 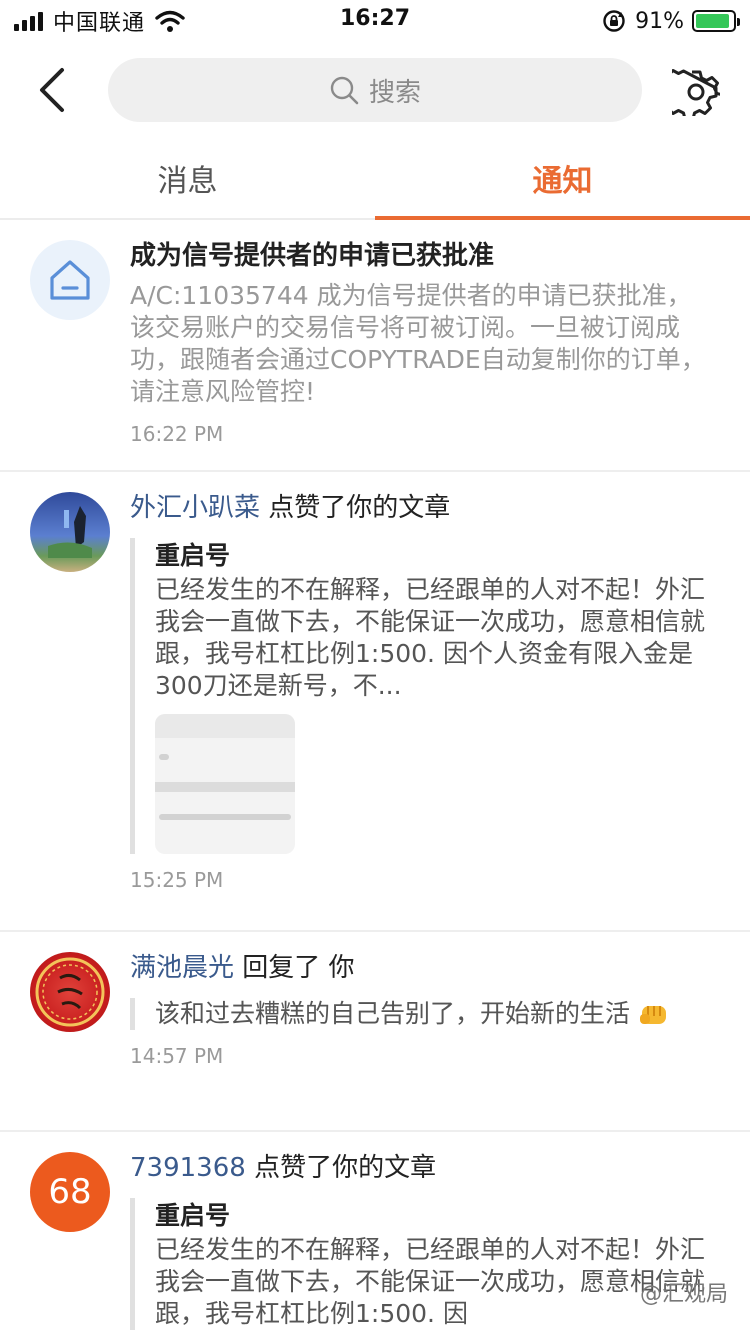 I want to click on activity-line: 7391368 点赞了你的文章, so click(x=420, y=1168).